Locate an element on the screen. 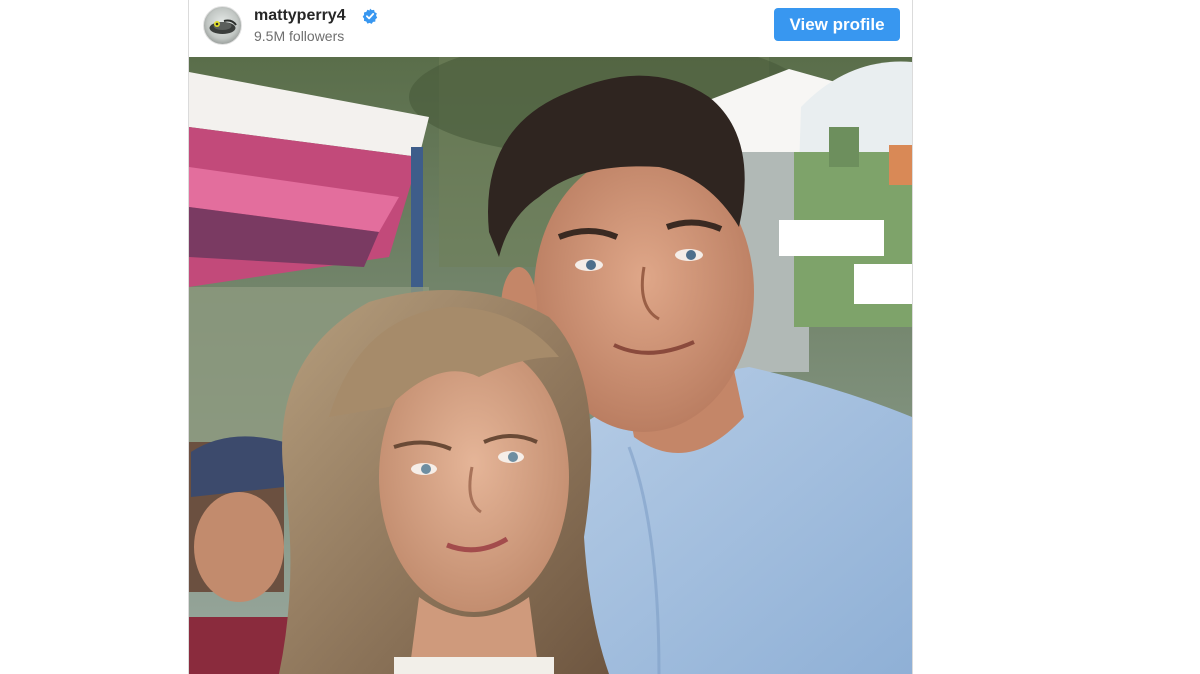  profile-avatar is located at coordinates (222, 25).